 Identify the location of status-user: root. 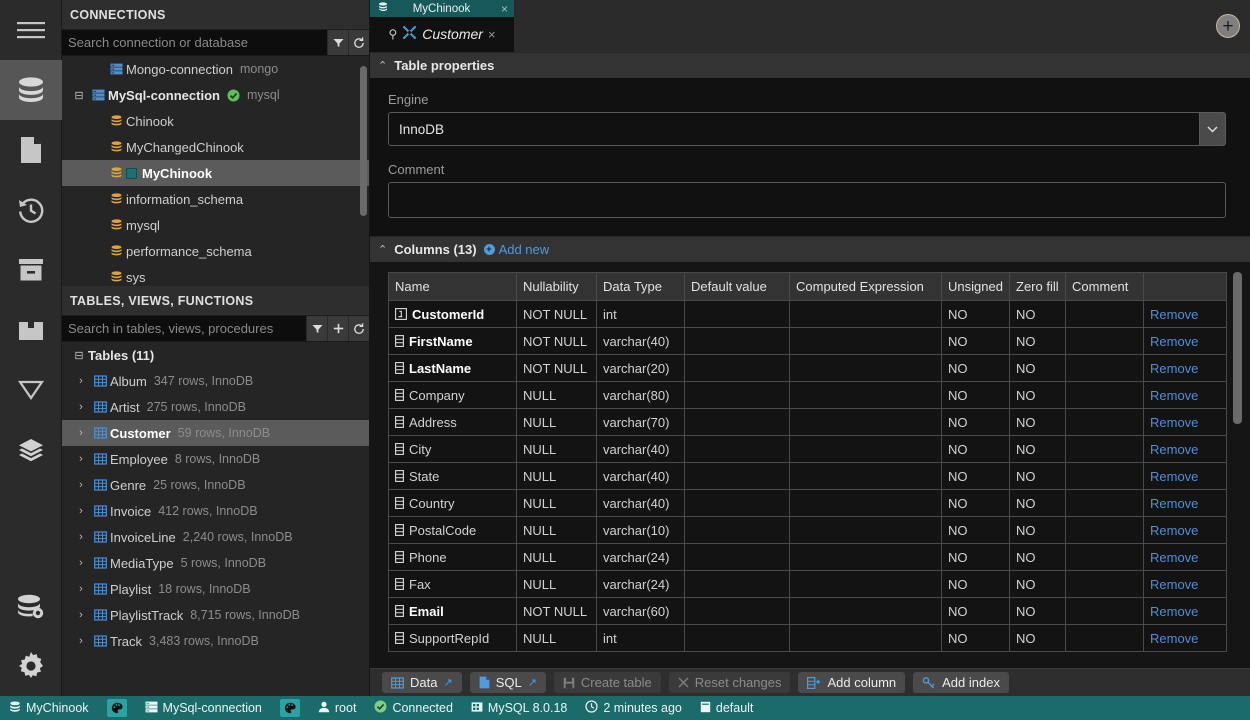
(337, 708).